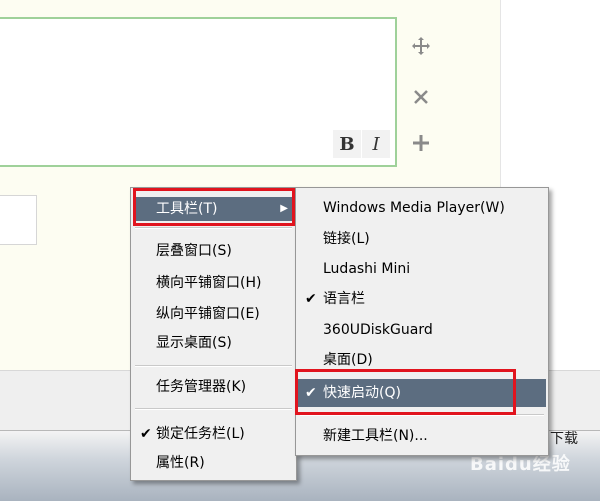  What do you see at coordinates (344, 299) in the screenshot?
I see `menu-item-label: 语言栏` at bounding box center [344, 299].